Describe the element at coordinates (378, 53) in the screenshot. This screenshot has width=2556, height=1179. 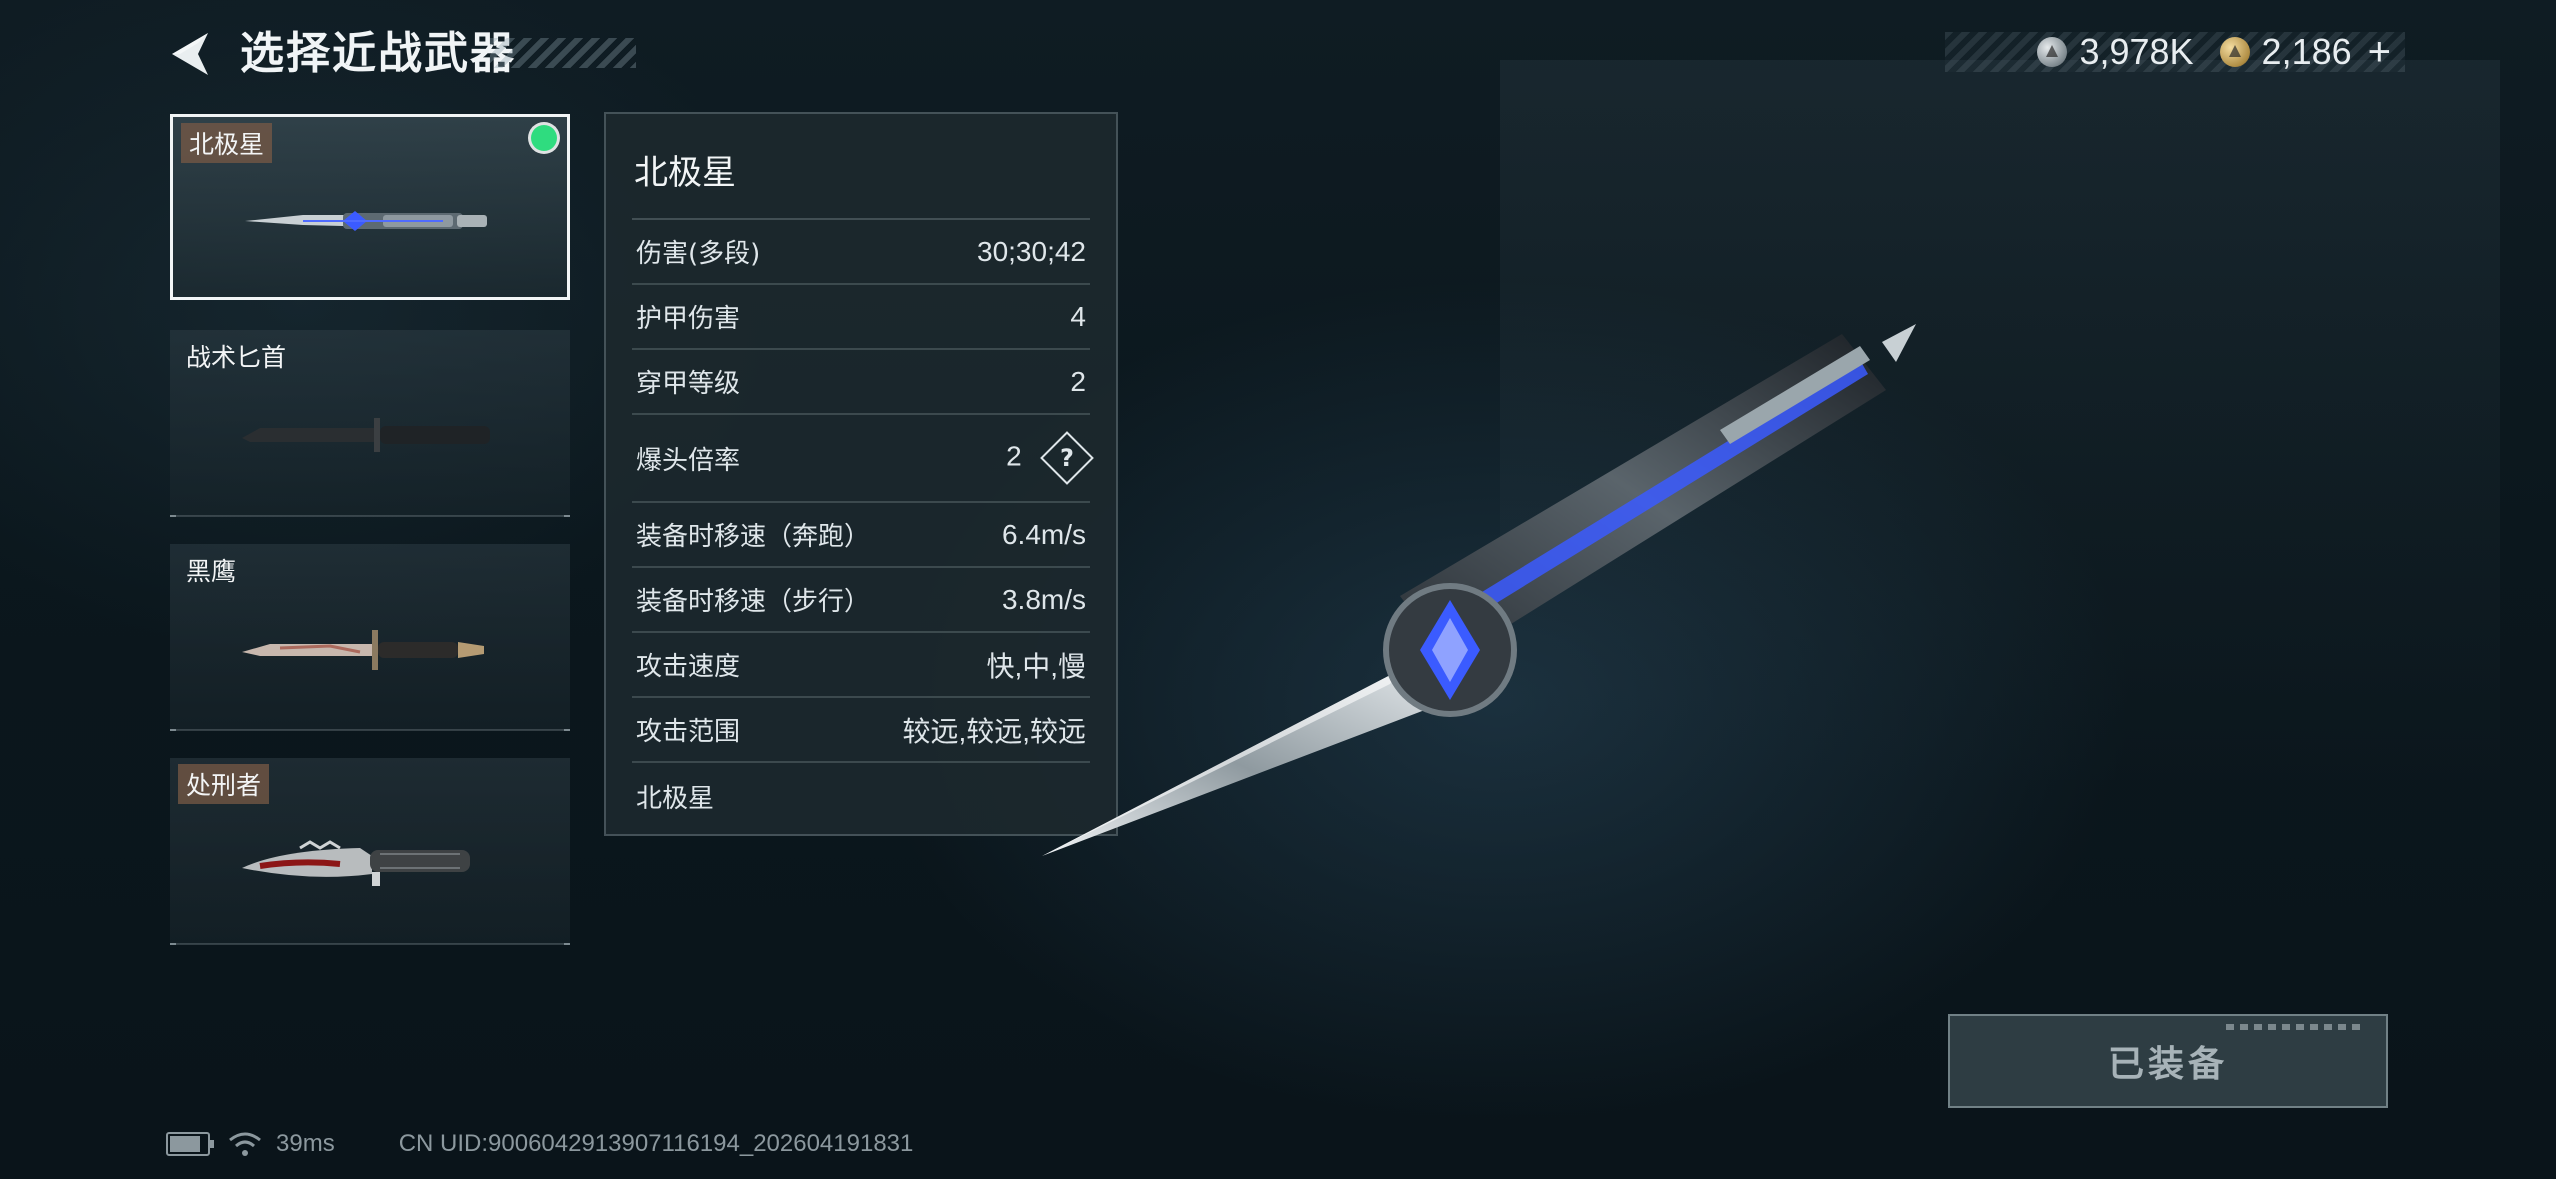
I see `page-title: 选择近战武器` at that location.